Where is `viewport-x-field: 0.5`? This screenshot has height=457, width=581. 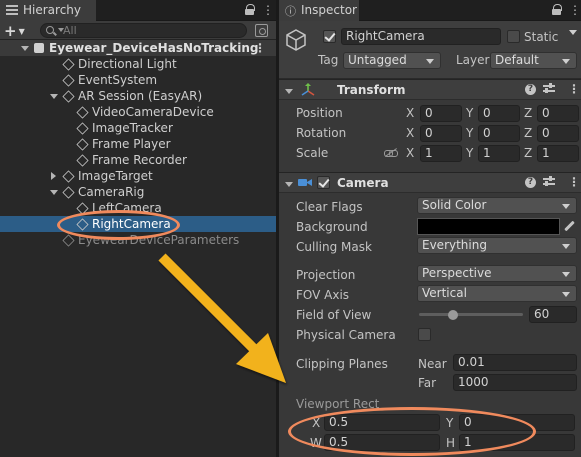
viewport-x-field: 0.5 is located at coordinates (382, 422).